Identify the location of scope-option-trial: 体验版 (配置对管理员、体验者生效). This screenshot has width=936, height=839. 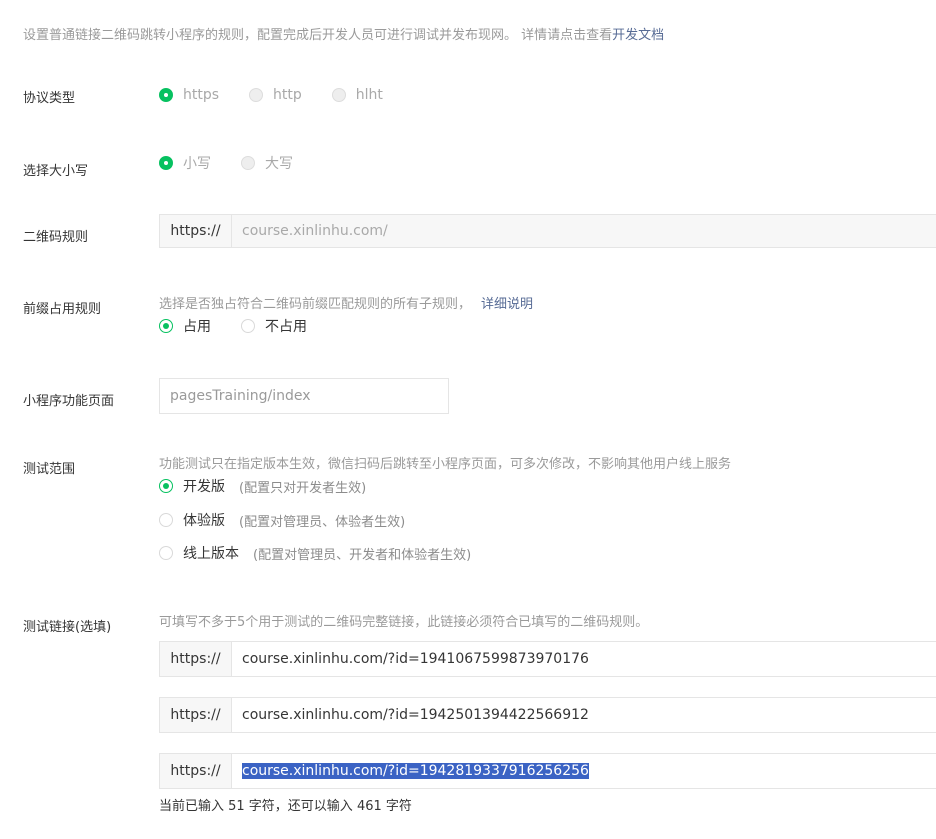
(282, 520).